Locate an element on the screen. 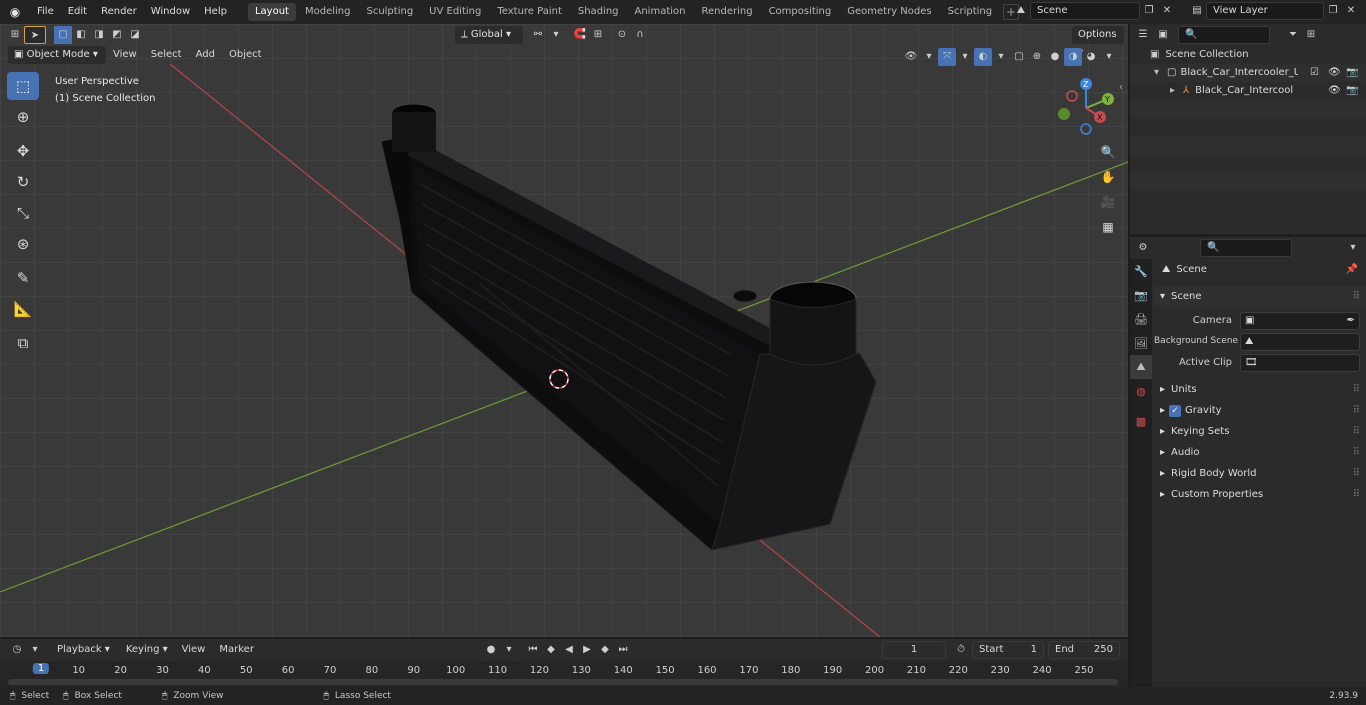  scene-icon: ⛰ is located at coordinates (1021, 11).